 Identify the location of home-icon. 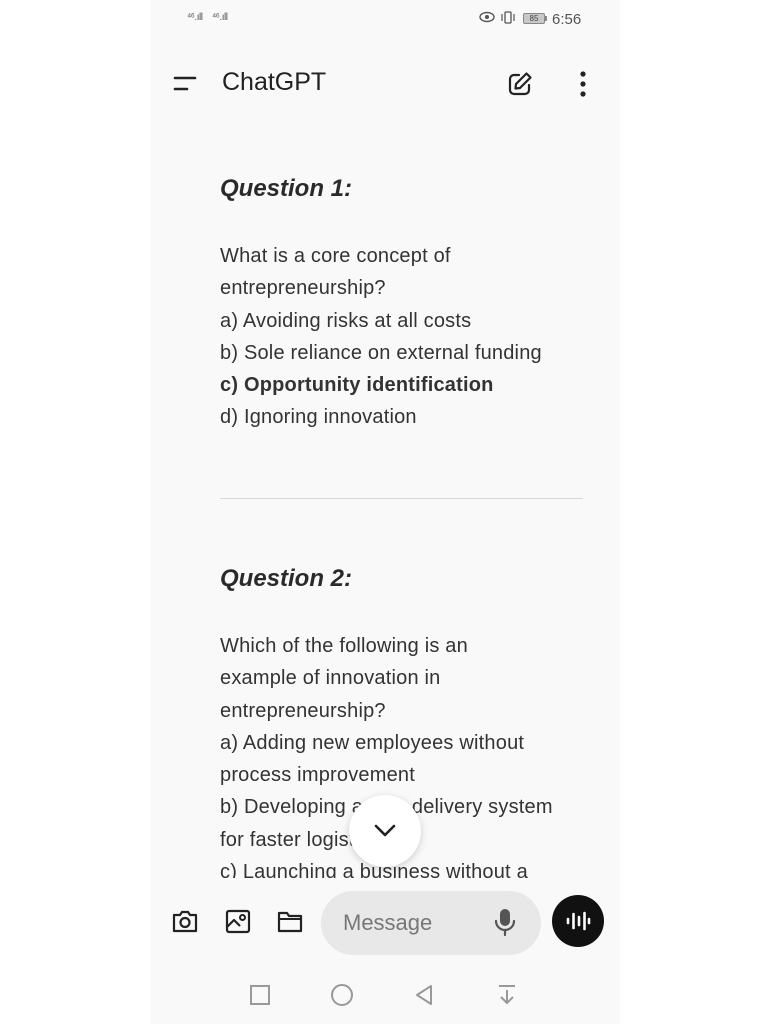
(342, 995).